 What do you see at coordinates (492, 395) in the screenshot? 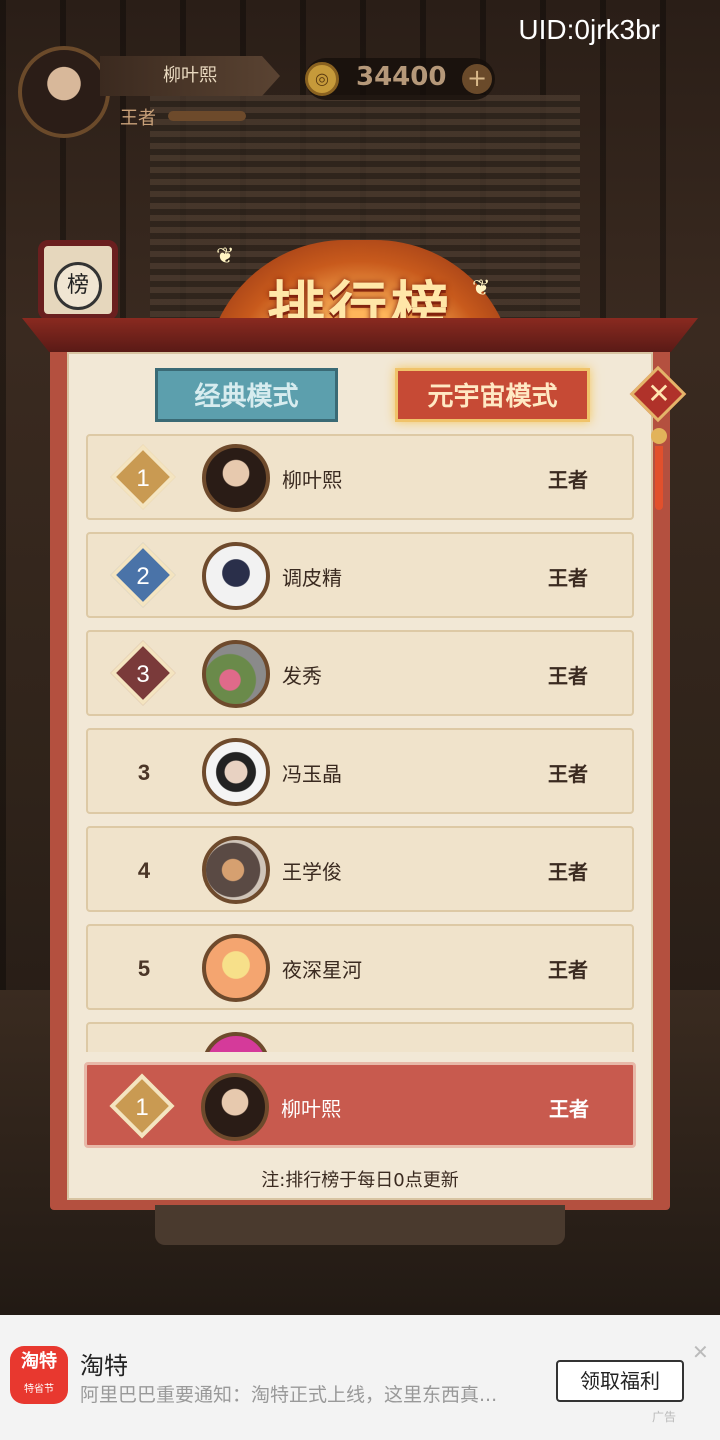
I see `tab-metaverse-mode: 元宇宙模式` at bounding box center [492, 395].